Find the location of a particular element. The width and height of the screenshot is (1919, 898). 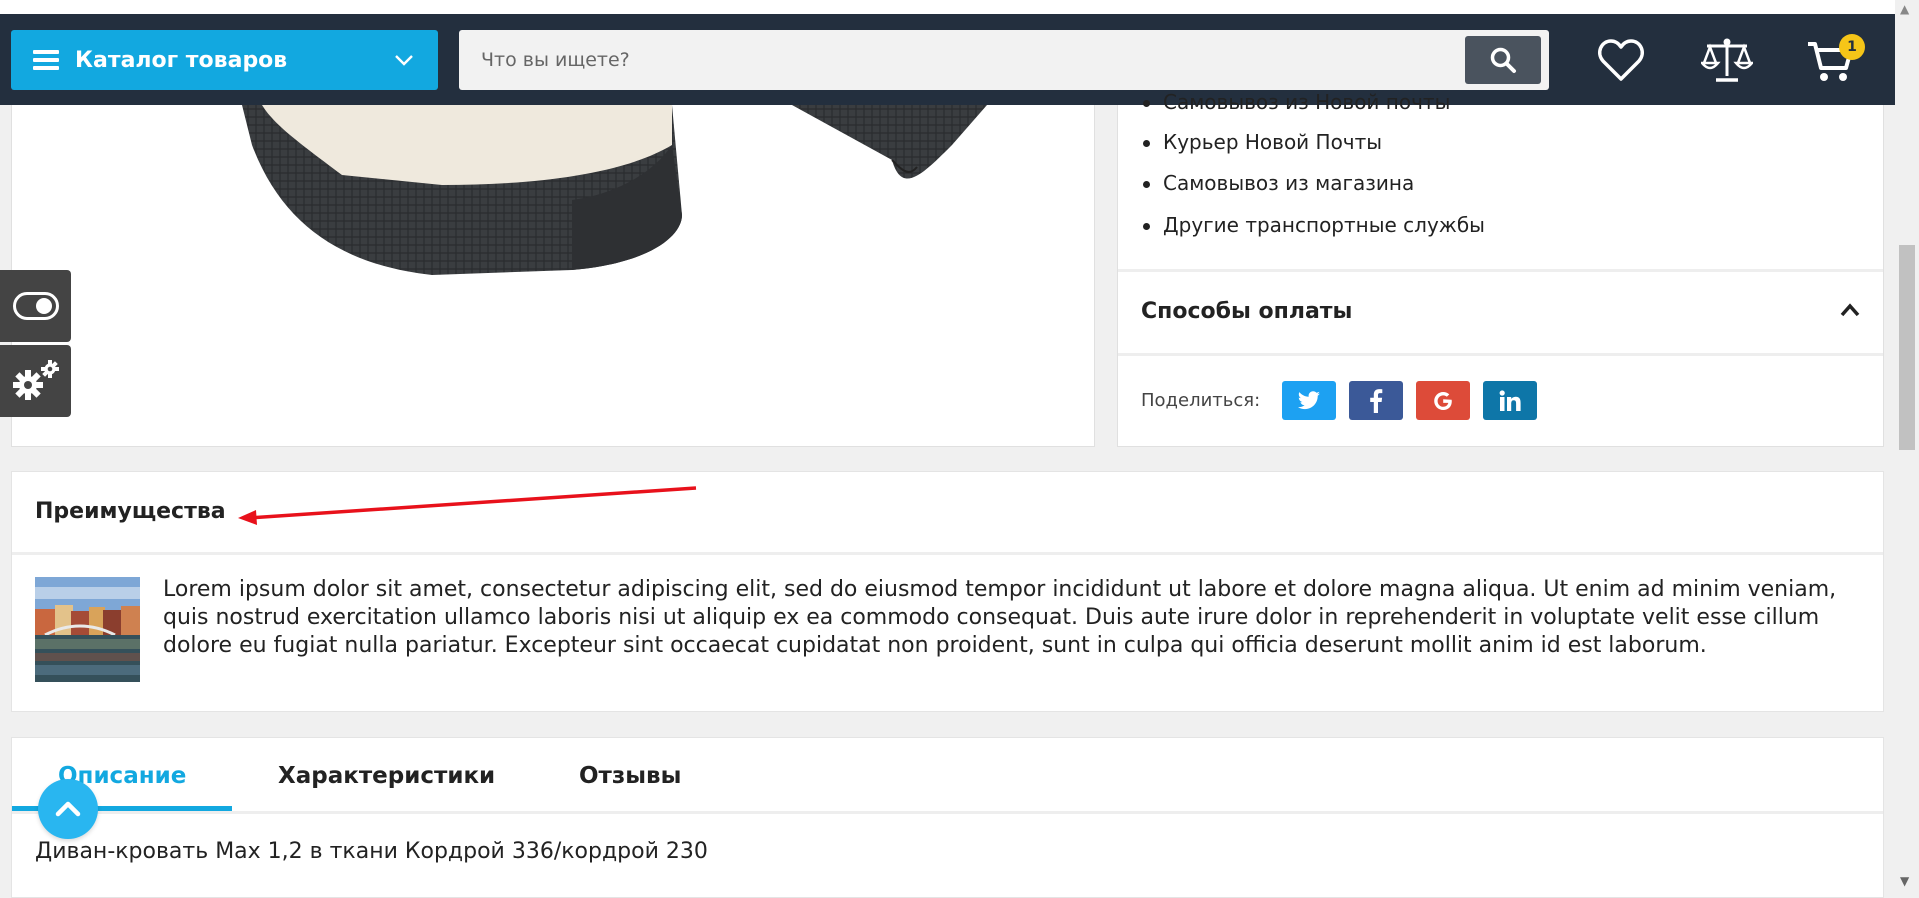

scales-icon is located at coordinates (1727, 60).